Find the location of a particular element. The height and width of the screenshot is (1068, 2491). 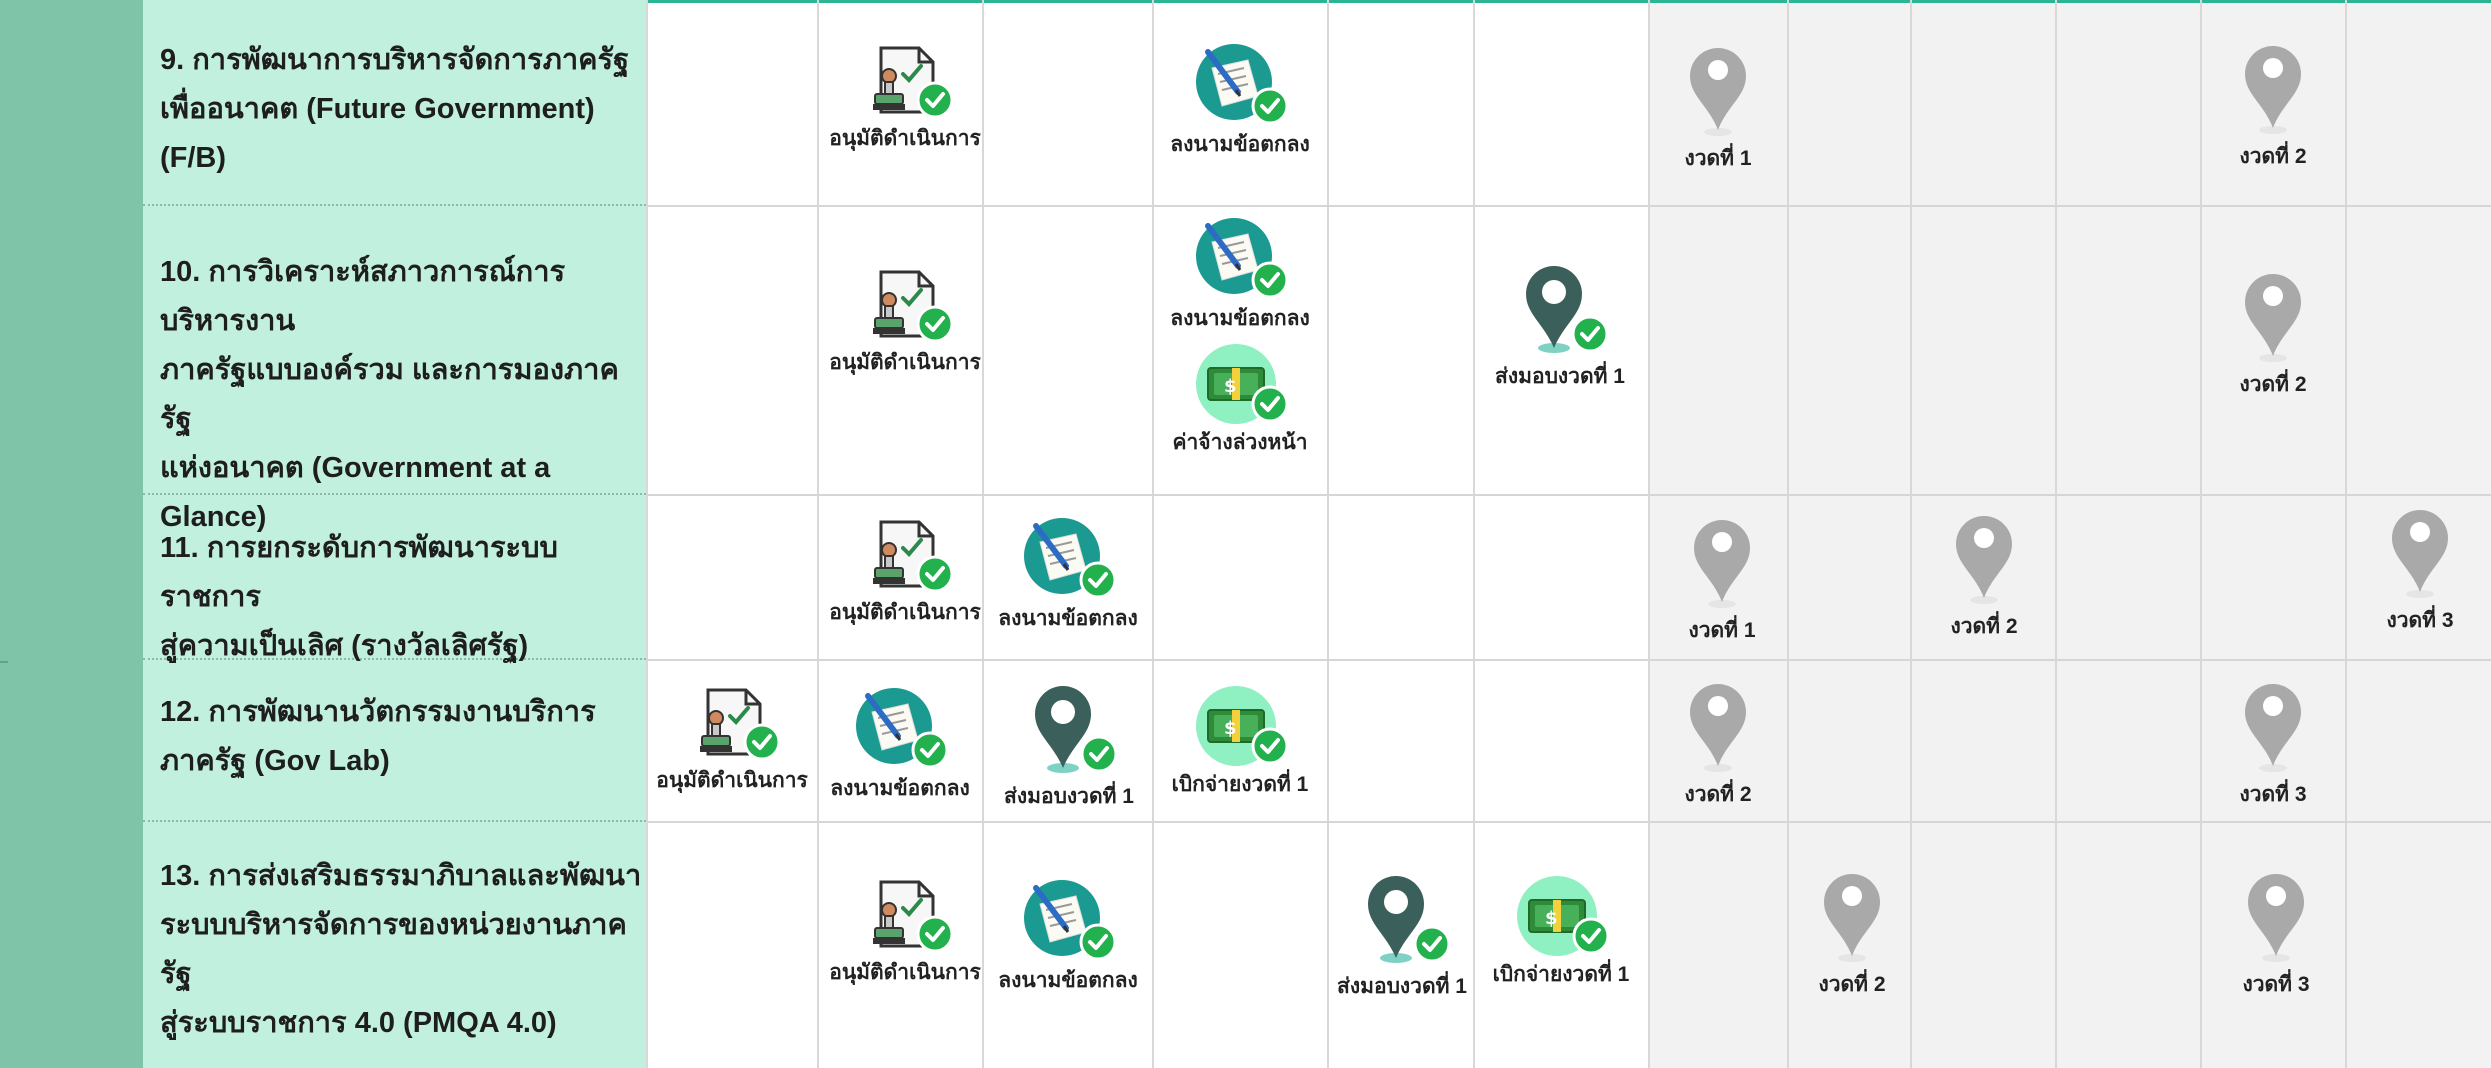

project-title-line: 10. การวิเคราะห์สภาวการณ์การบริหารงาน is located at coordinates (363, 296).